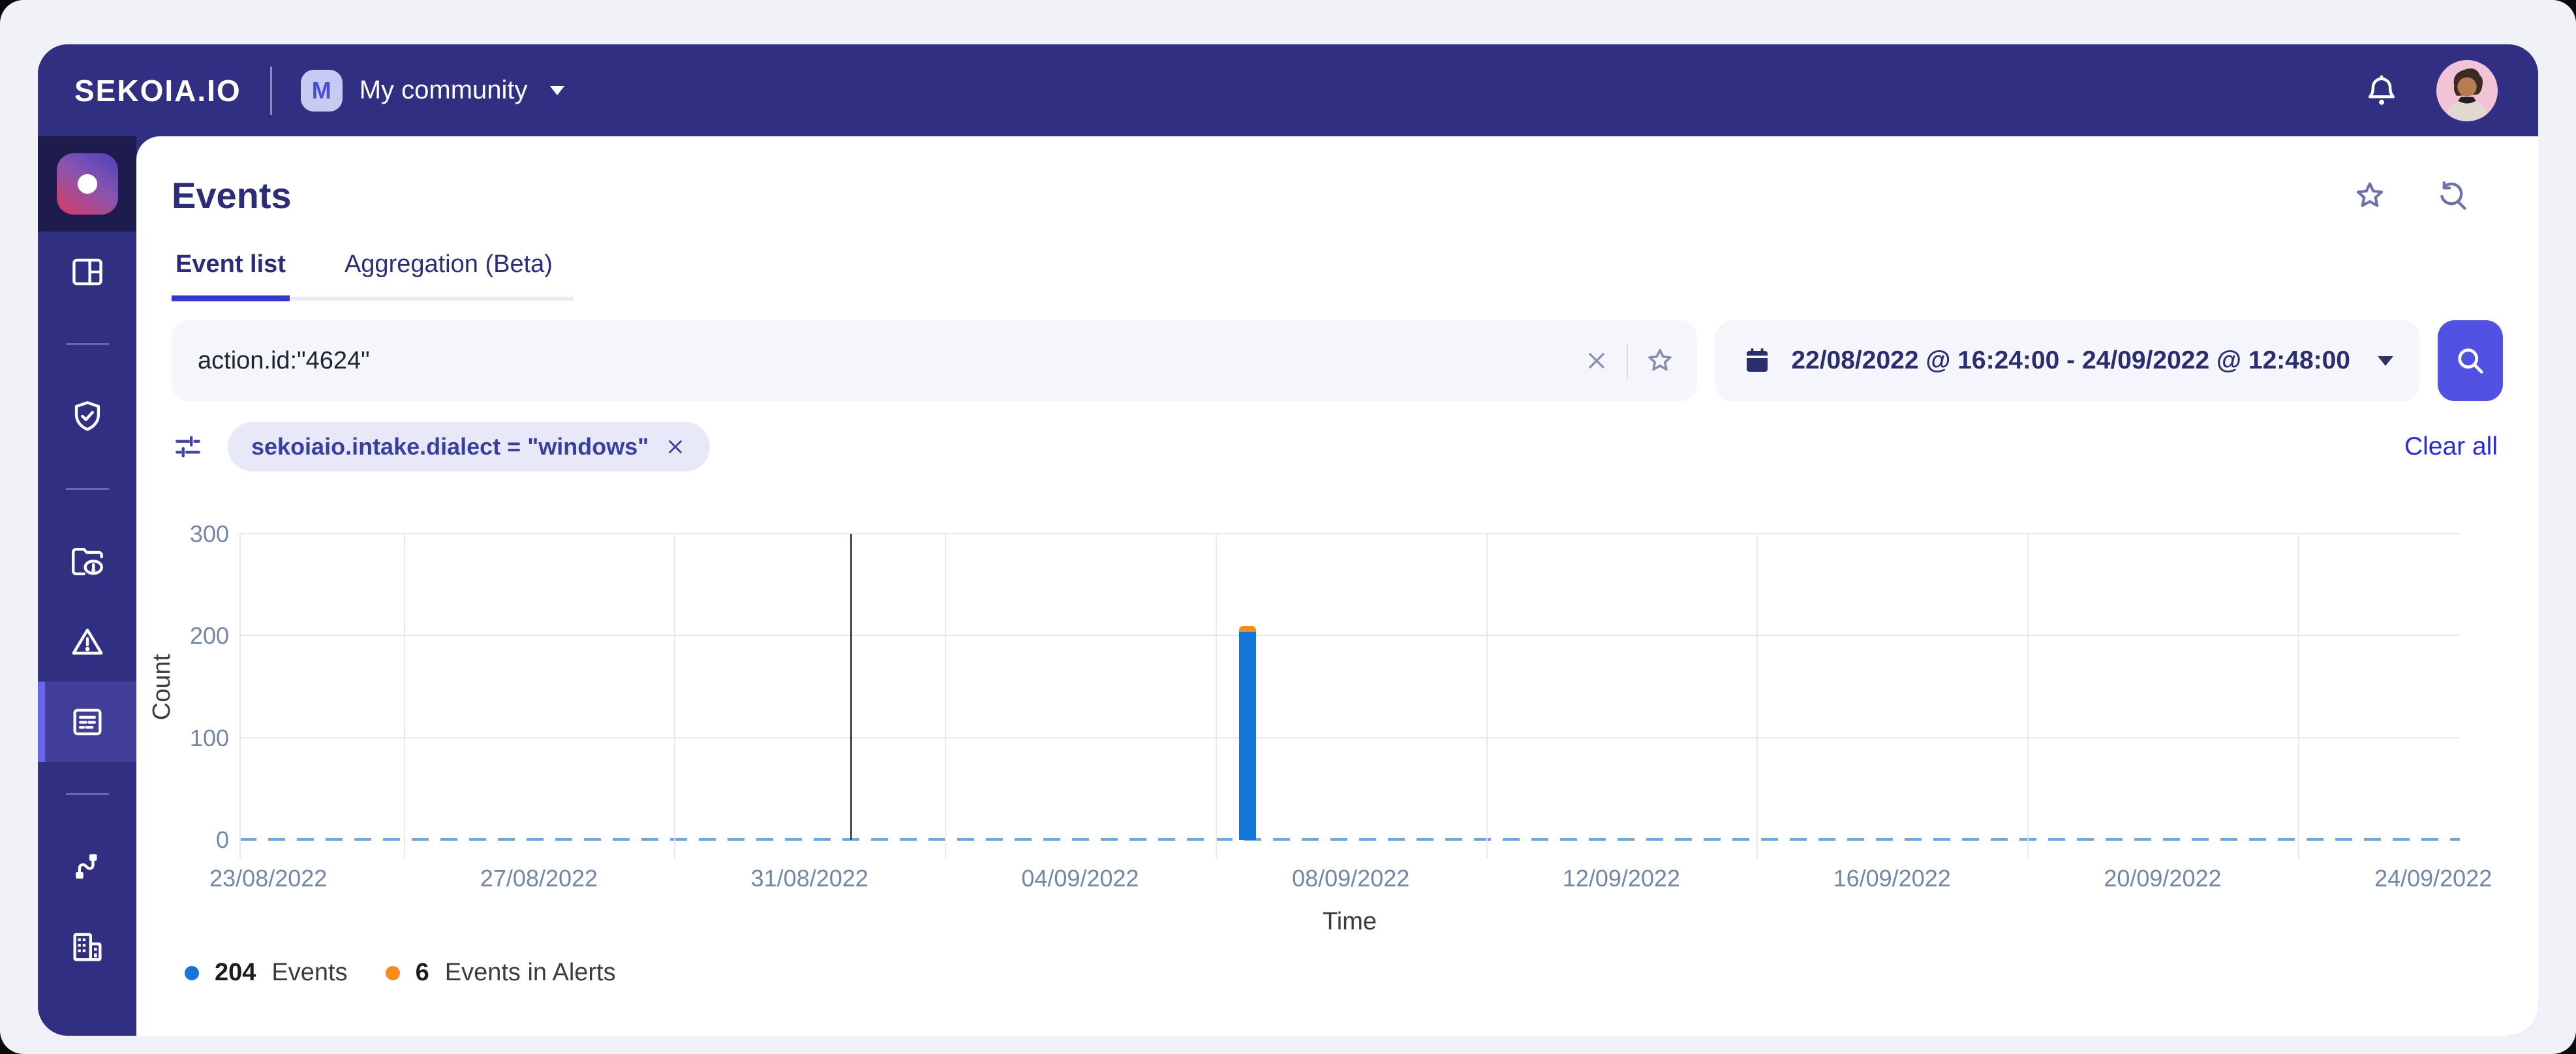 This screenshot has width=2576, height=1054. What do you see at coordinates (1628, 361) in the screenshot?
I see `input-divider` at bounding box center [1628, 361].